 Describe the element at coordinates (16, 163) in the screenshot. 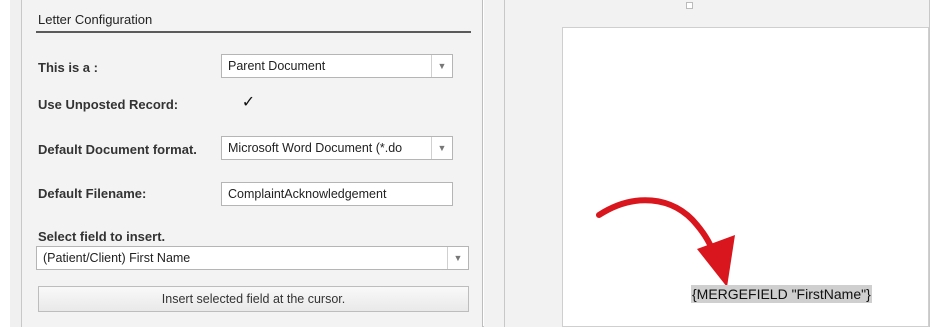

I see `left-gutter` at that location.